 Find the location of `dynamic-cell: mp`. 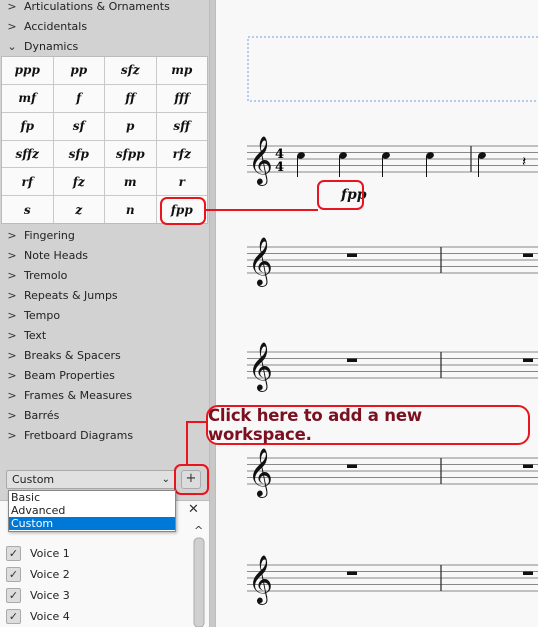

dynamic-cell: mp is located at coordinates (181, 70).